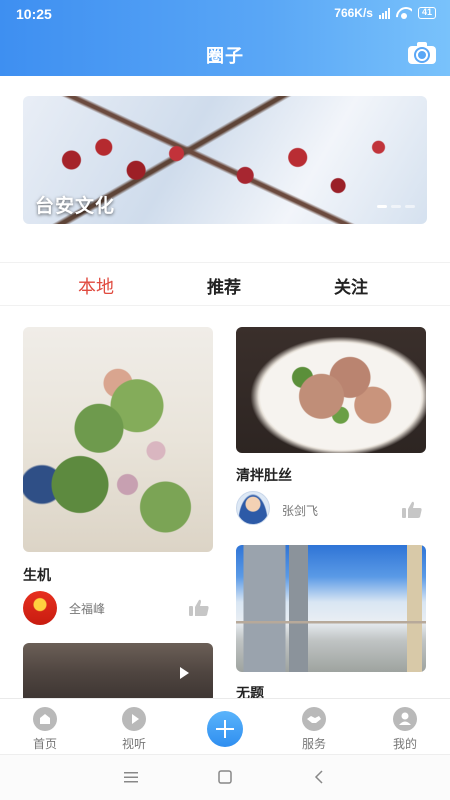 This screenshot has width=450, height=800. I want to click on camera-icon, so click(422, 53).